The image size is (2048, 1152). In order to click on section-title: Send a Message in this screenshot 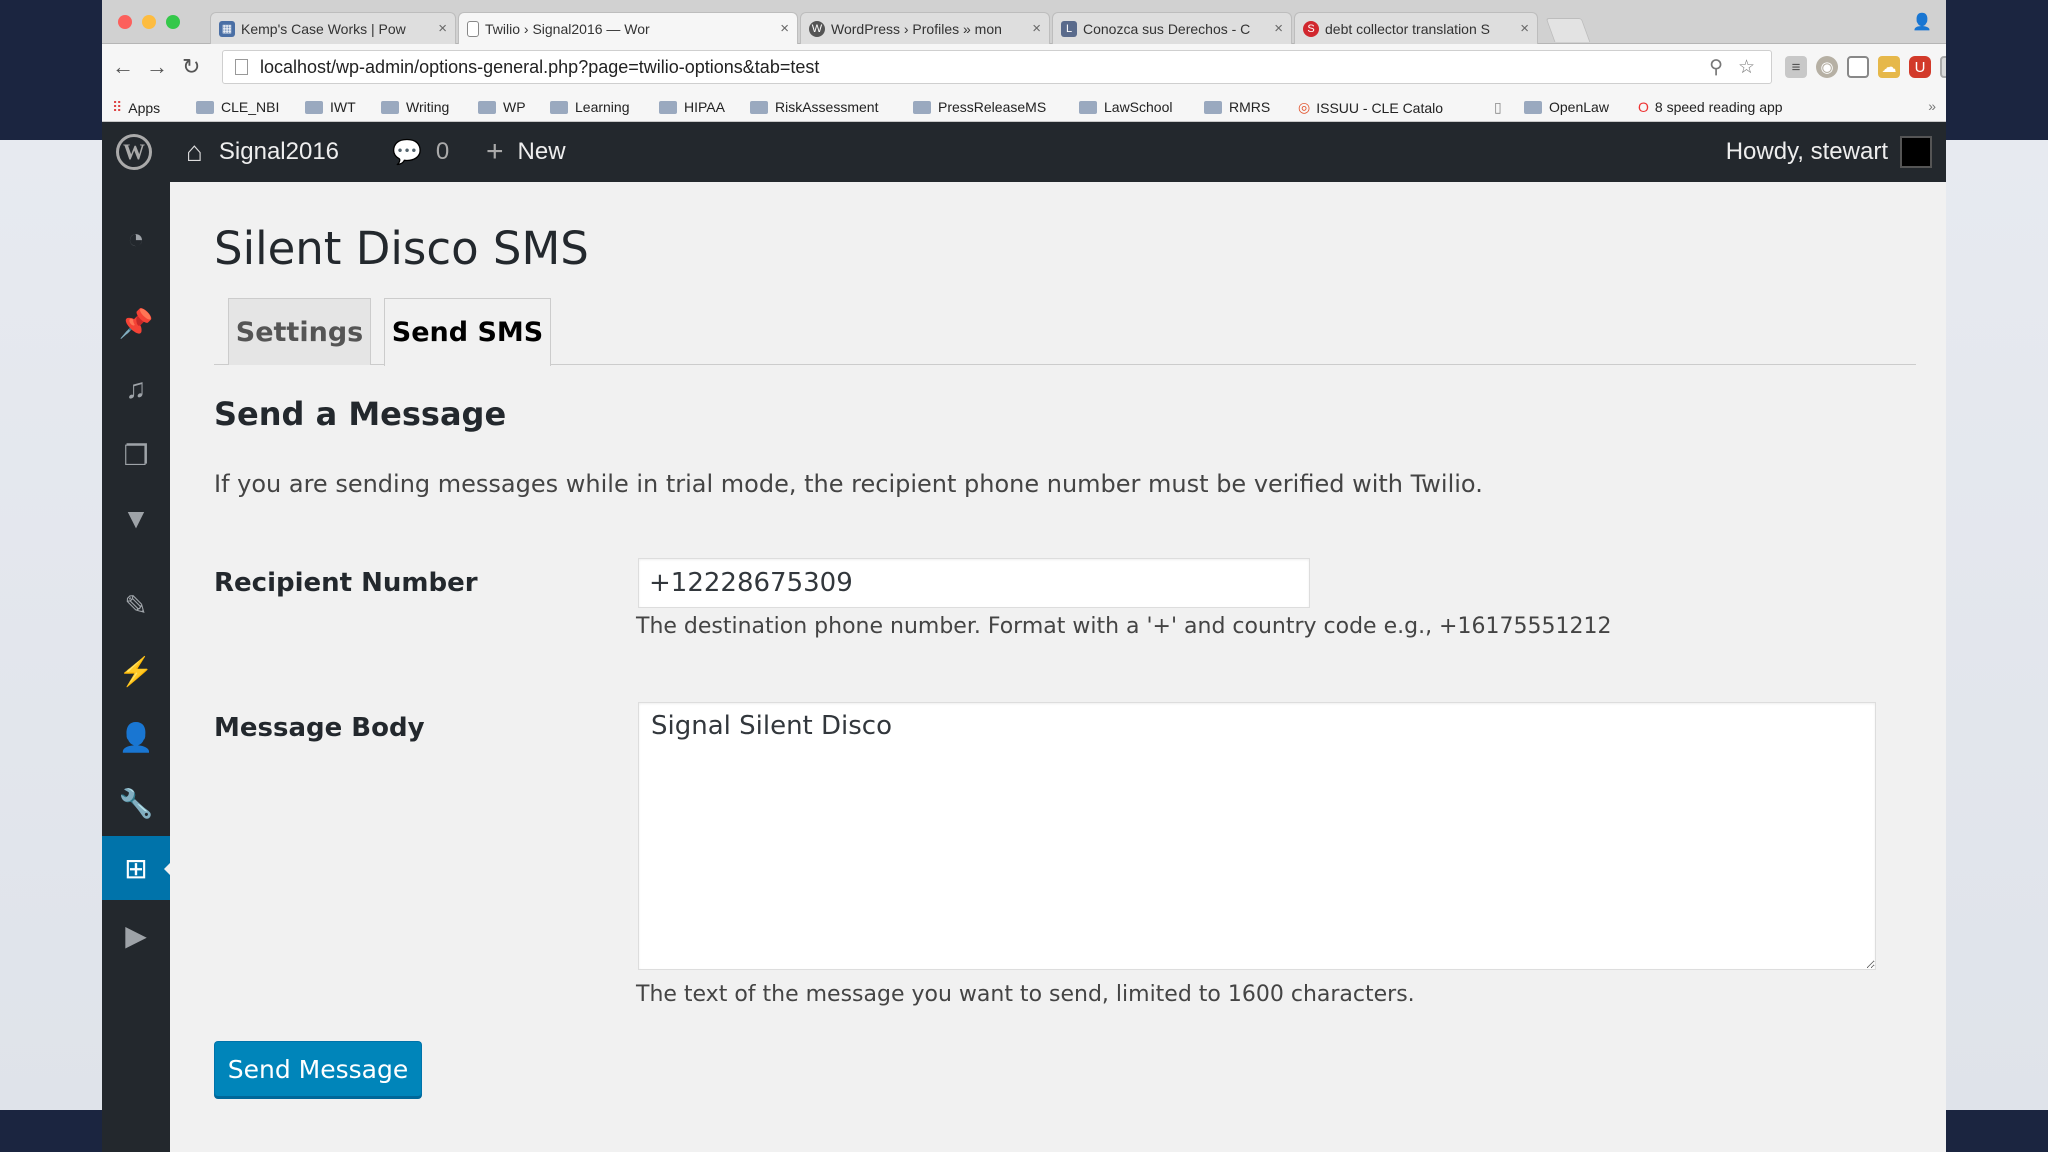, I will do `click(360, 414)`.